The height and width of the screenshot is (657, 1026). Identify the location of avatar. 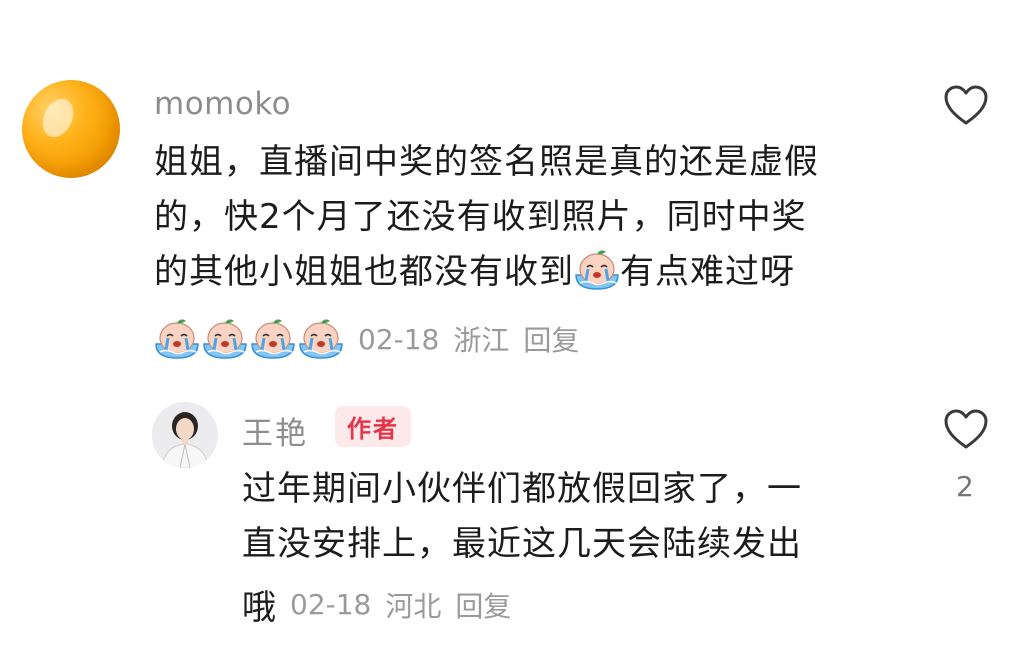
(71, 129).